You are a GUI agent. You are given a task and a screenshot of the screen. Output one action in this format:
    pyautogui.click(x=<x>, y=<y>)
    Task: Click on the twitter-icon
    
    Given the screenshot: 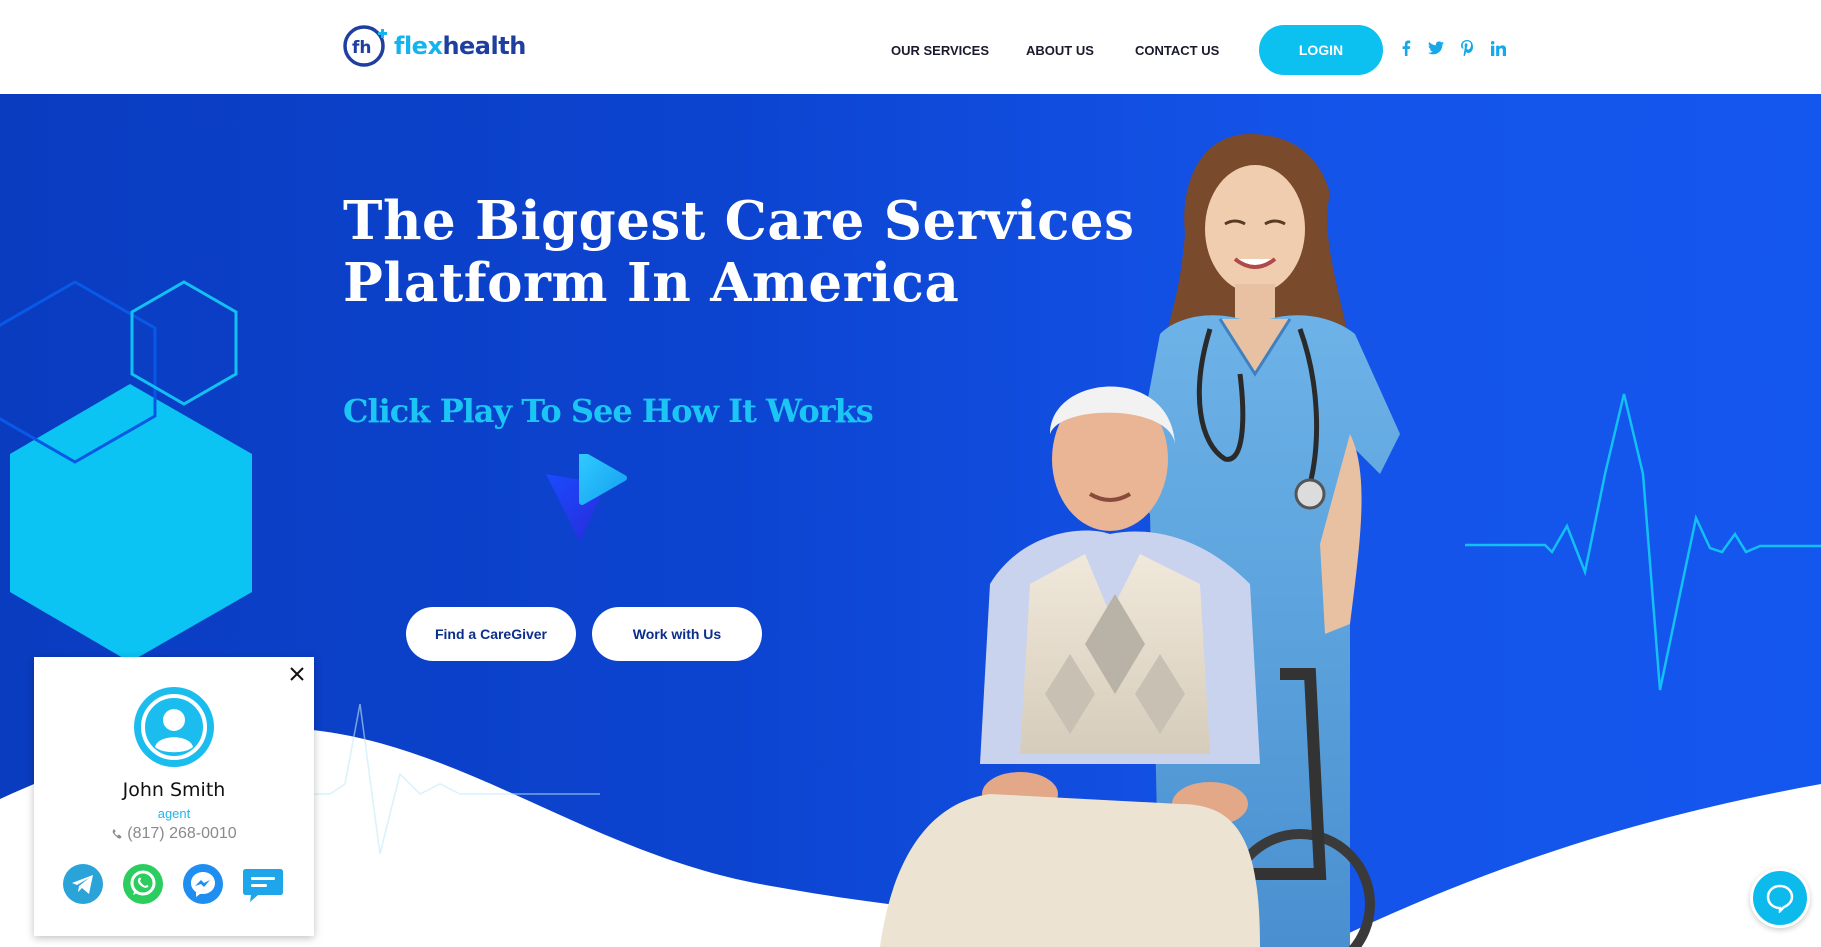 What is the action you would take?
    pyautogui.click(x=1436, y=48)
    